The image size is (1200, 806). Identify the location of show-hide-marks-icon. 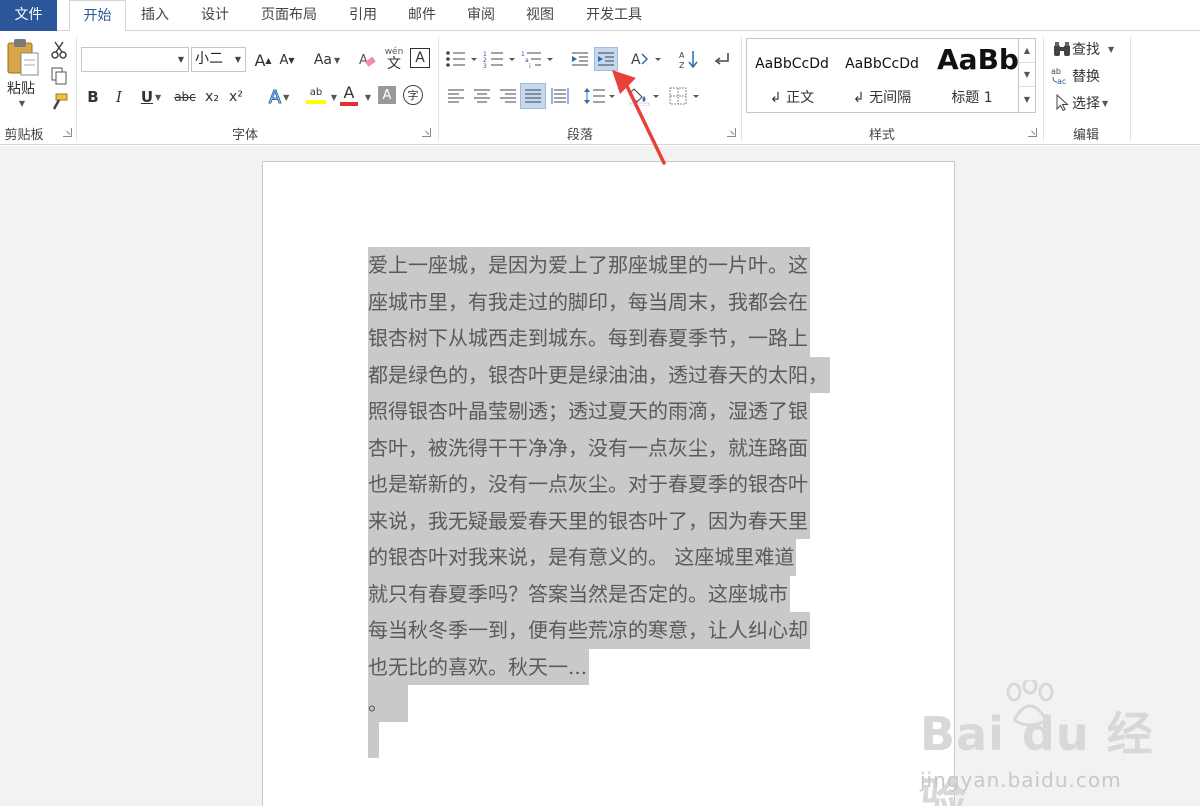
(722, 59).